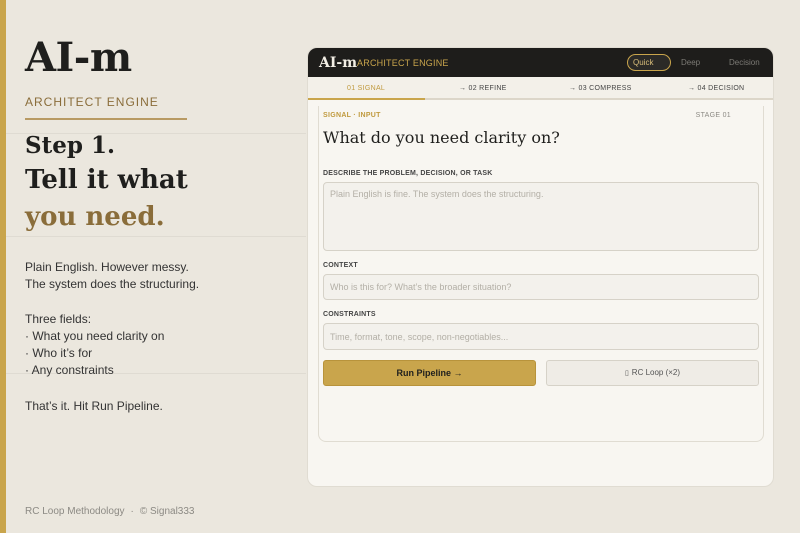 The image size is (800, 533). Describe the element at coordinates (541, 216) in the screenshot. I see `problem-textarea` at that location.